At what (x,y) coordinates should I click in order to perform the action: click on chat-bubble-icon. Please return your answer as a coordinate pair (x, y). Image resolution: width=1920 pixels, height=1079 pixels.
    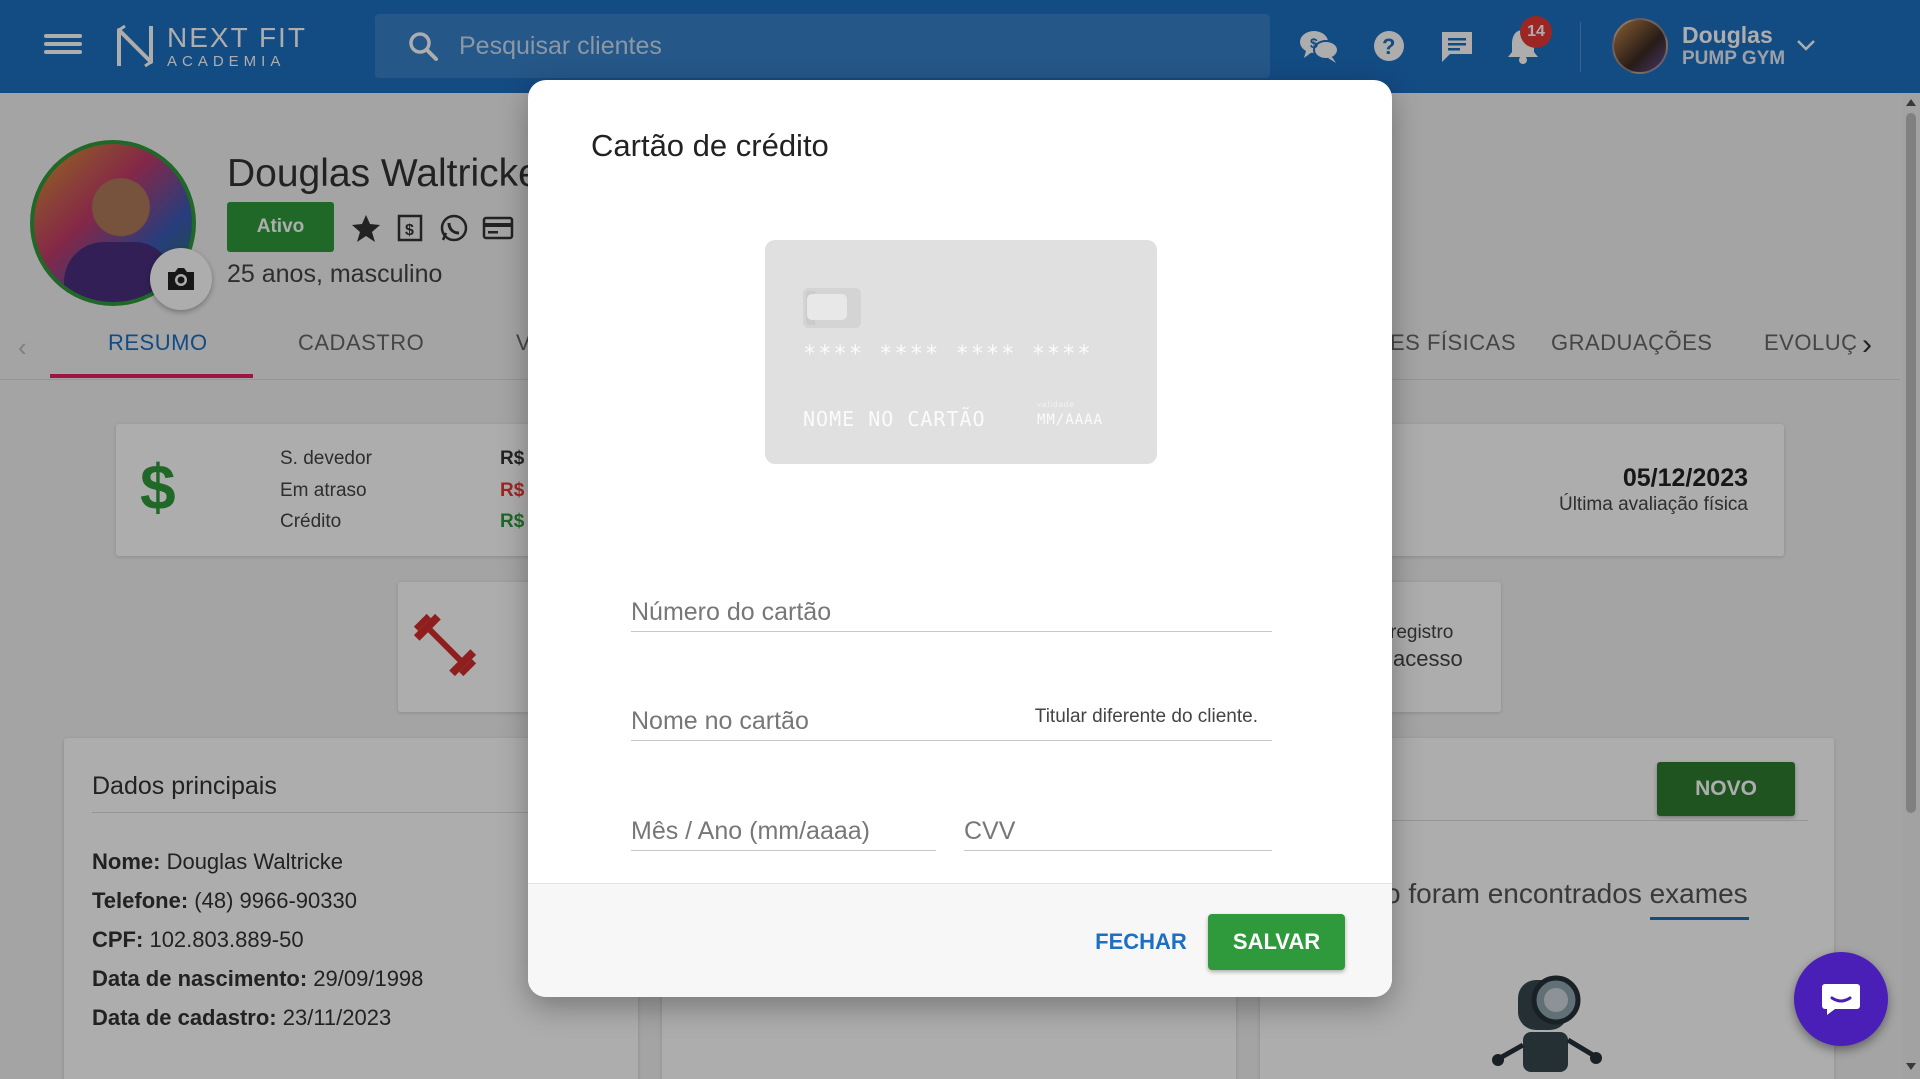
    Looking at the image, I should click on (1841, 999).